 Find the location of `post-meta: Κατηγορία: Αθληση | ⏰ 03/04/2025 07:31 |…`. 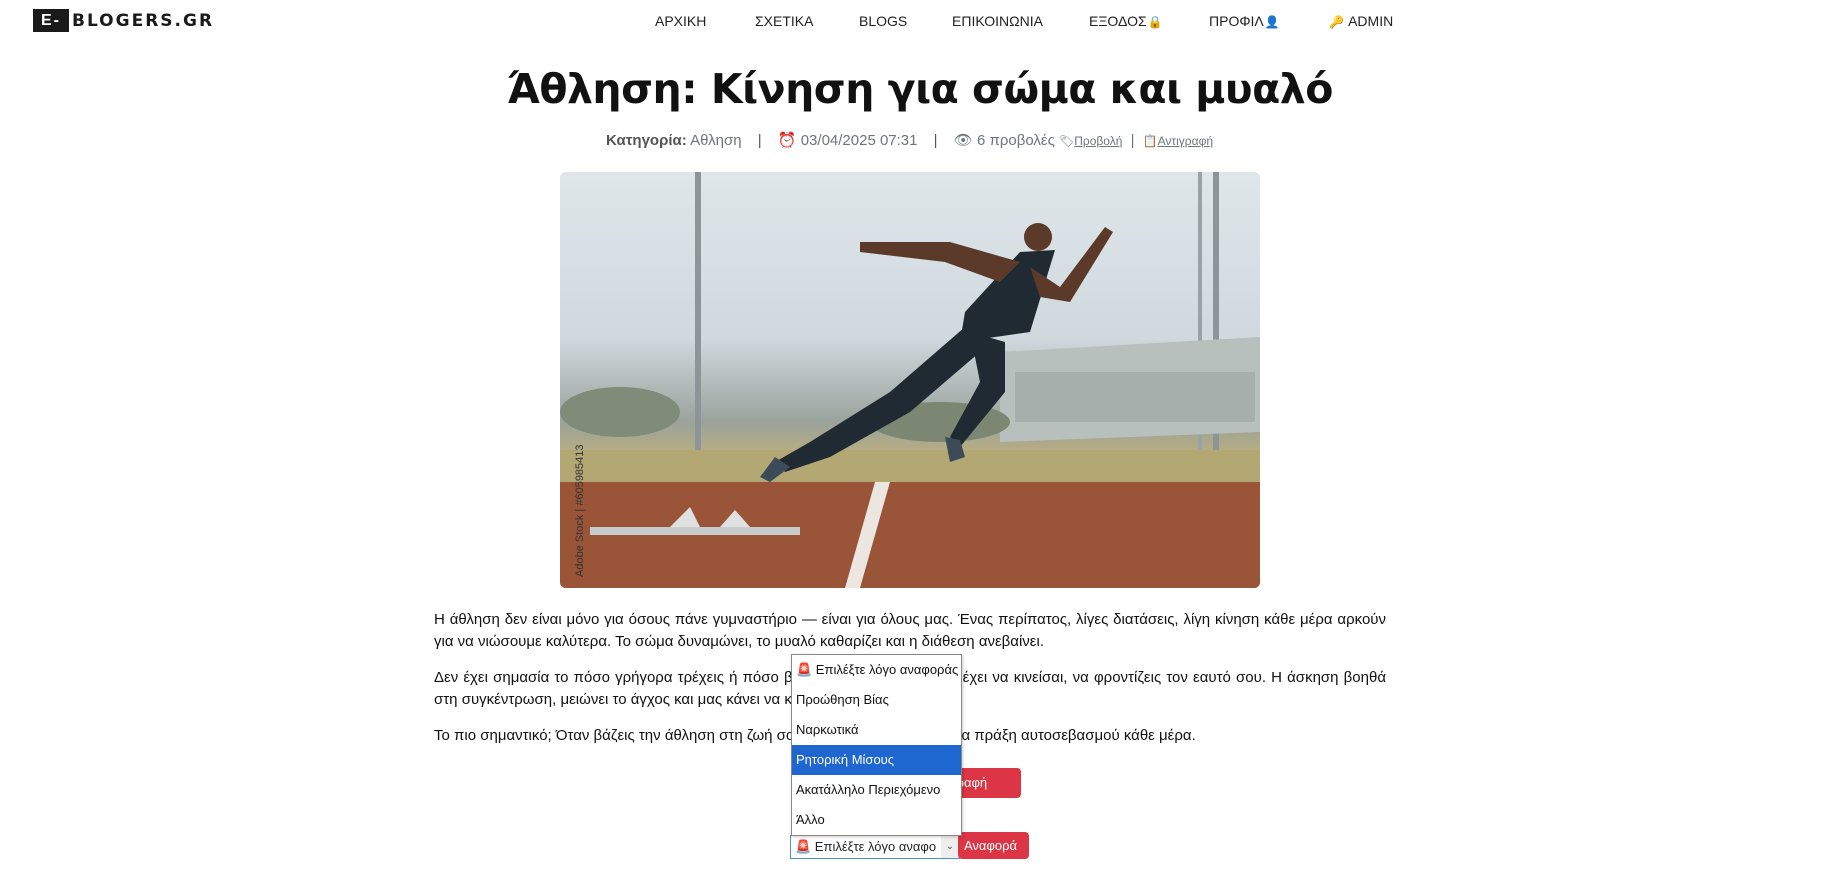

post-meta: Κατηγορία: Αθληση | ⏰ 03/04/2025 07:31 |… is located at coordinates (909, 141).